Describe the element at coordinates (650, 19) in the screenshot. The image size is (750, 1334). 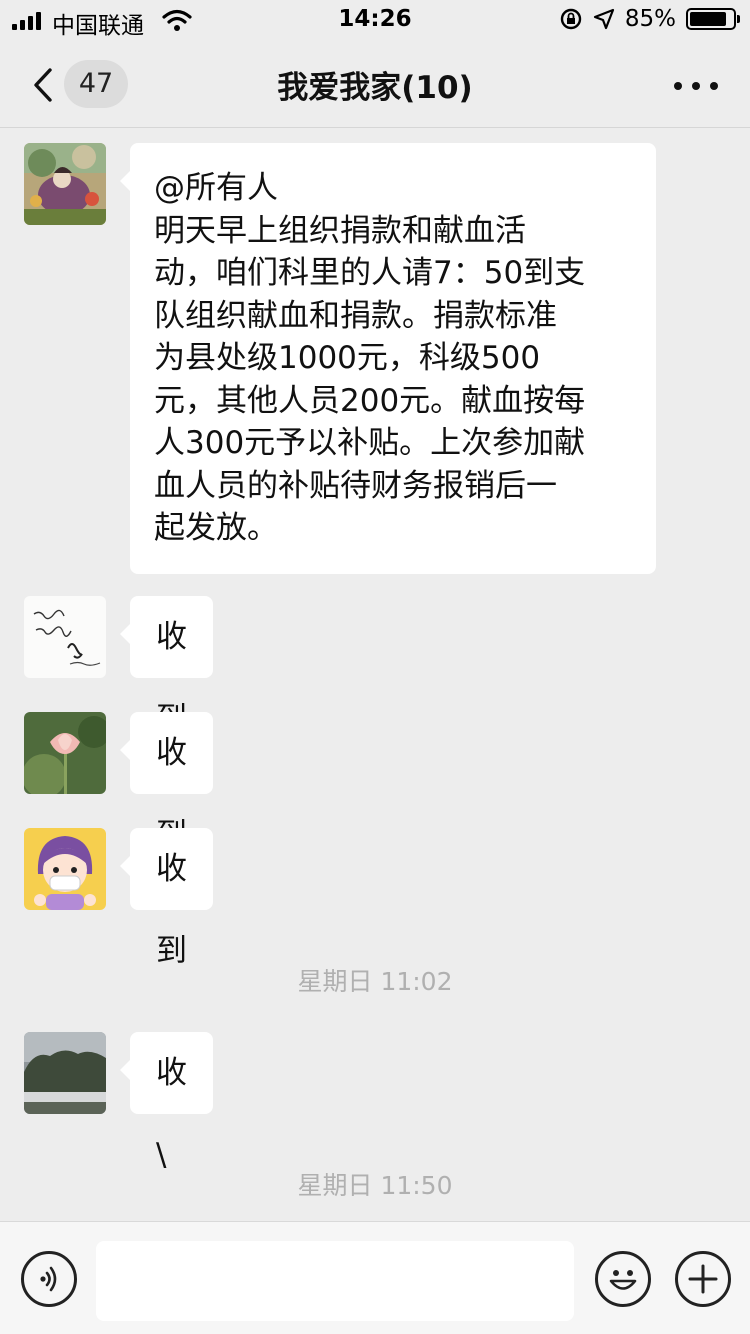
I see `battery-percent: 85%` at that location.